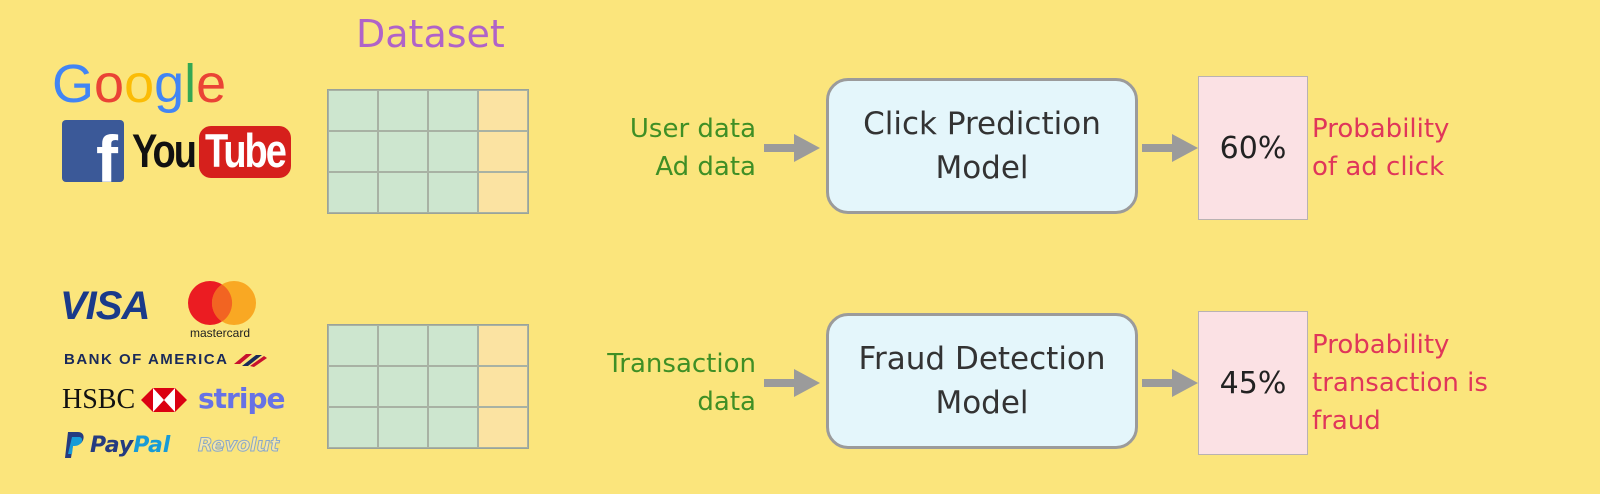 The height and width of the screenshot is (494, 1600). What do you see at coordinates (982, 359) in the screenshot?
I see `model-line: Fraud Detection` at bounding box center [982, 359].